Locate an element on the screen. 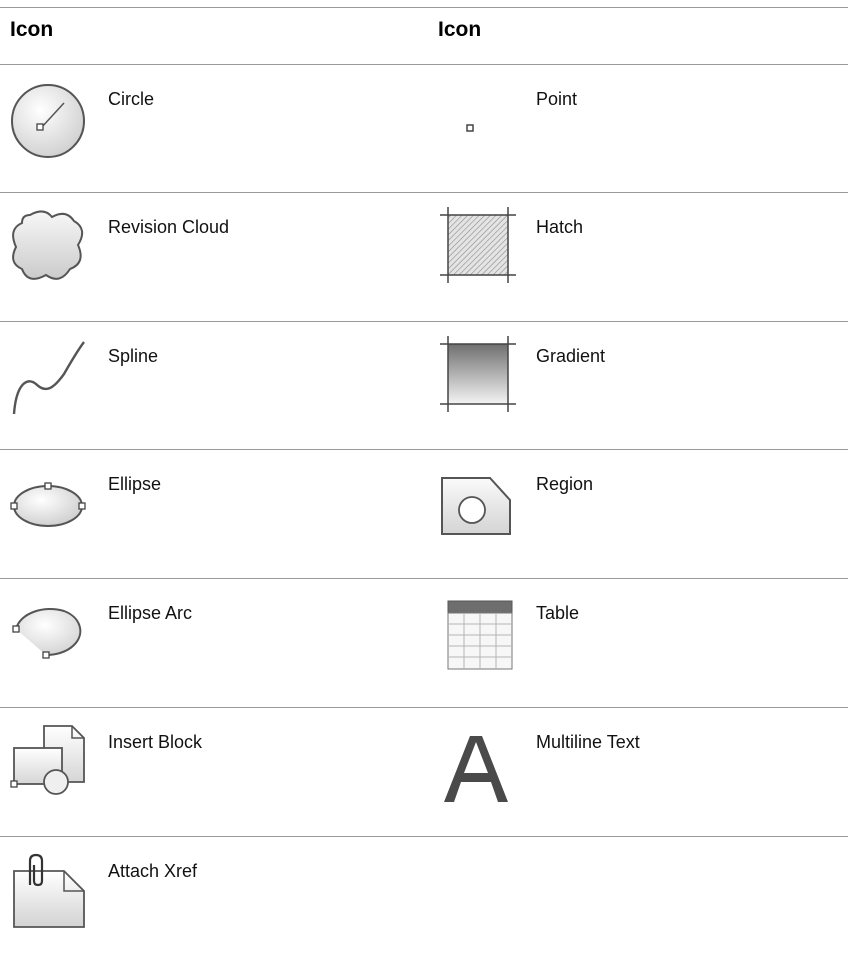  table-cell-empty is located at coordinates (638, 901).